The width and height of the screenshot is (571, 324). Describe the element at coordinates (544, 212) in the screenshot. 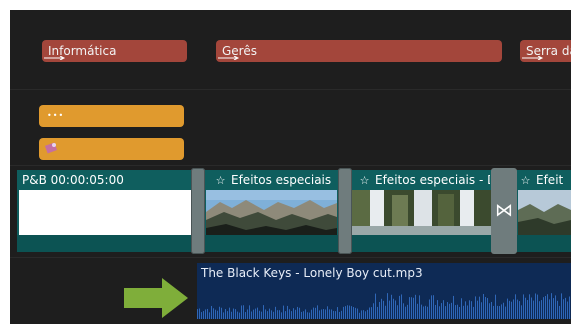

I see `valley-thumbnail` at that location.